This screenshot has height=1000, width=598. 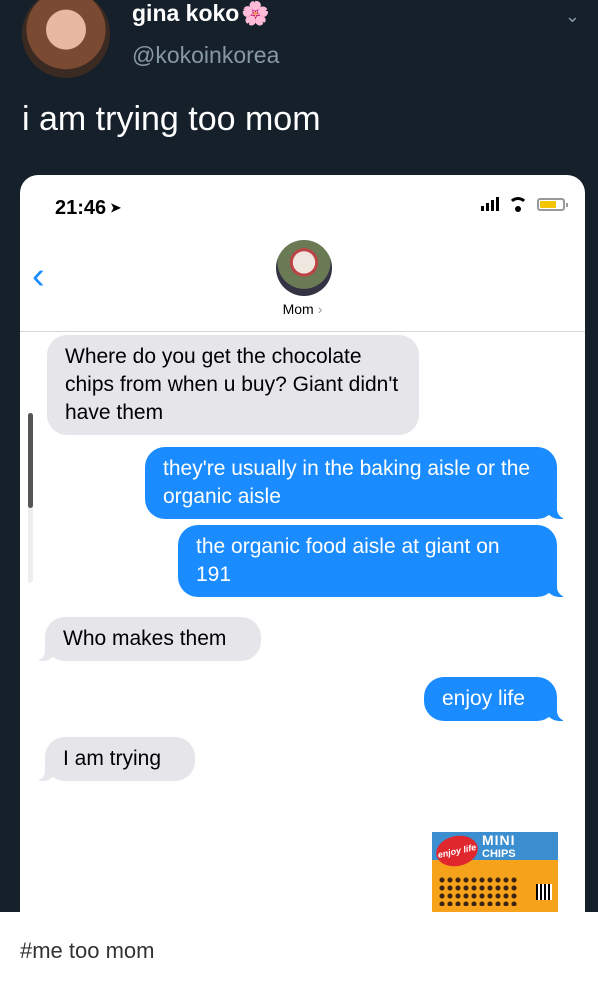 I want to click on product-image-attachment: enjoy life MINI CHIPS semi-sweet, so click(x=495, y=872).